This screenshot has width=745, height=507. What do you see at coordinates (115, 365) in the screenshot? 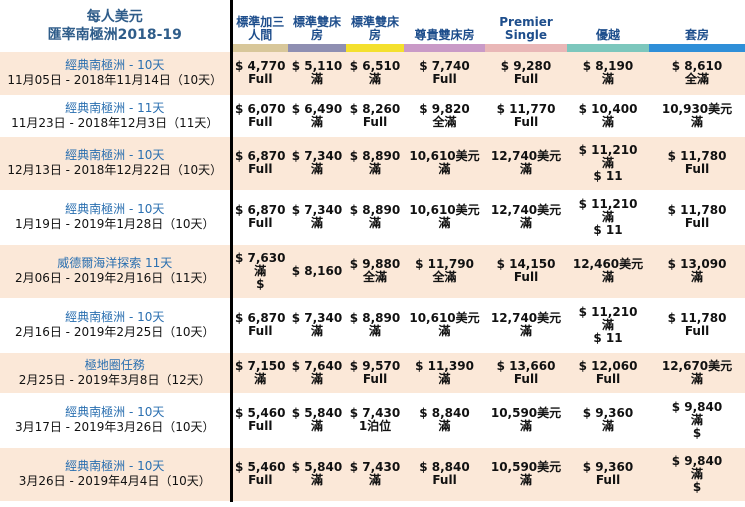
I see `tour-name: 極地圈任務` at bounding box center [115, 365].